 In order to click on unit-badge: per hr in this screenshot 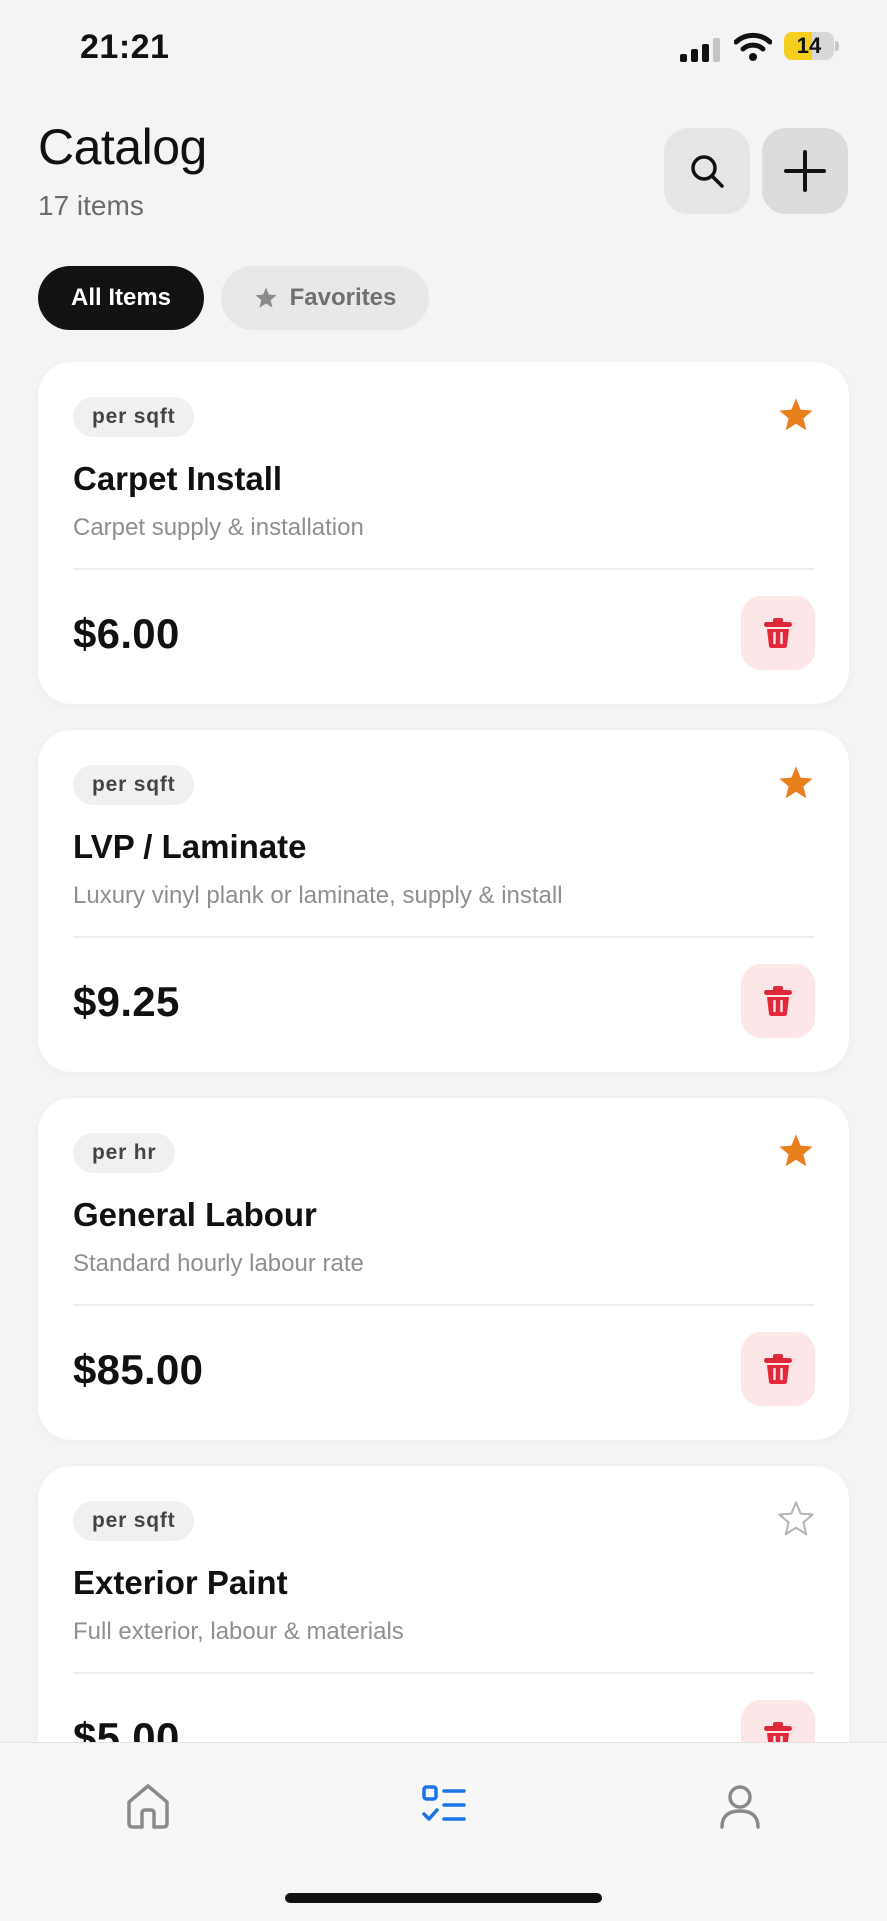, I will do `click(124, 1153)`.